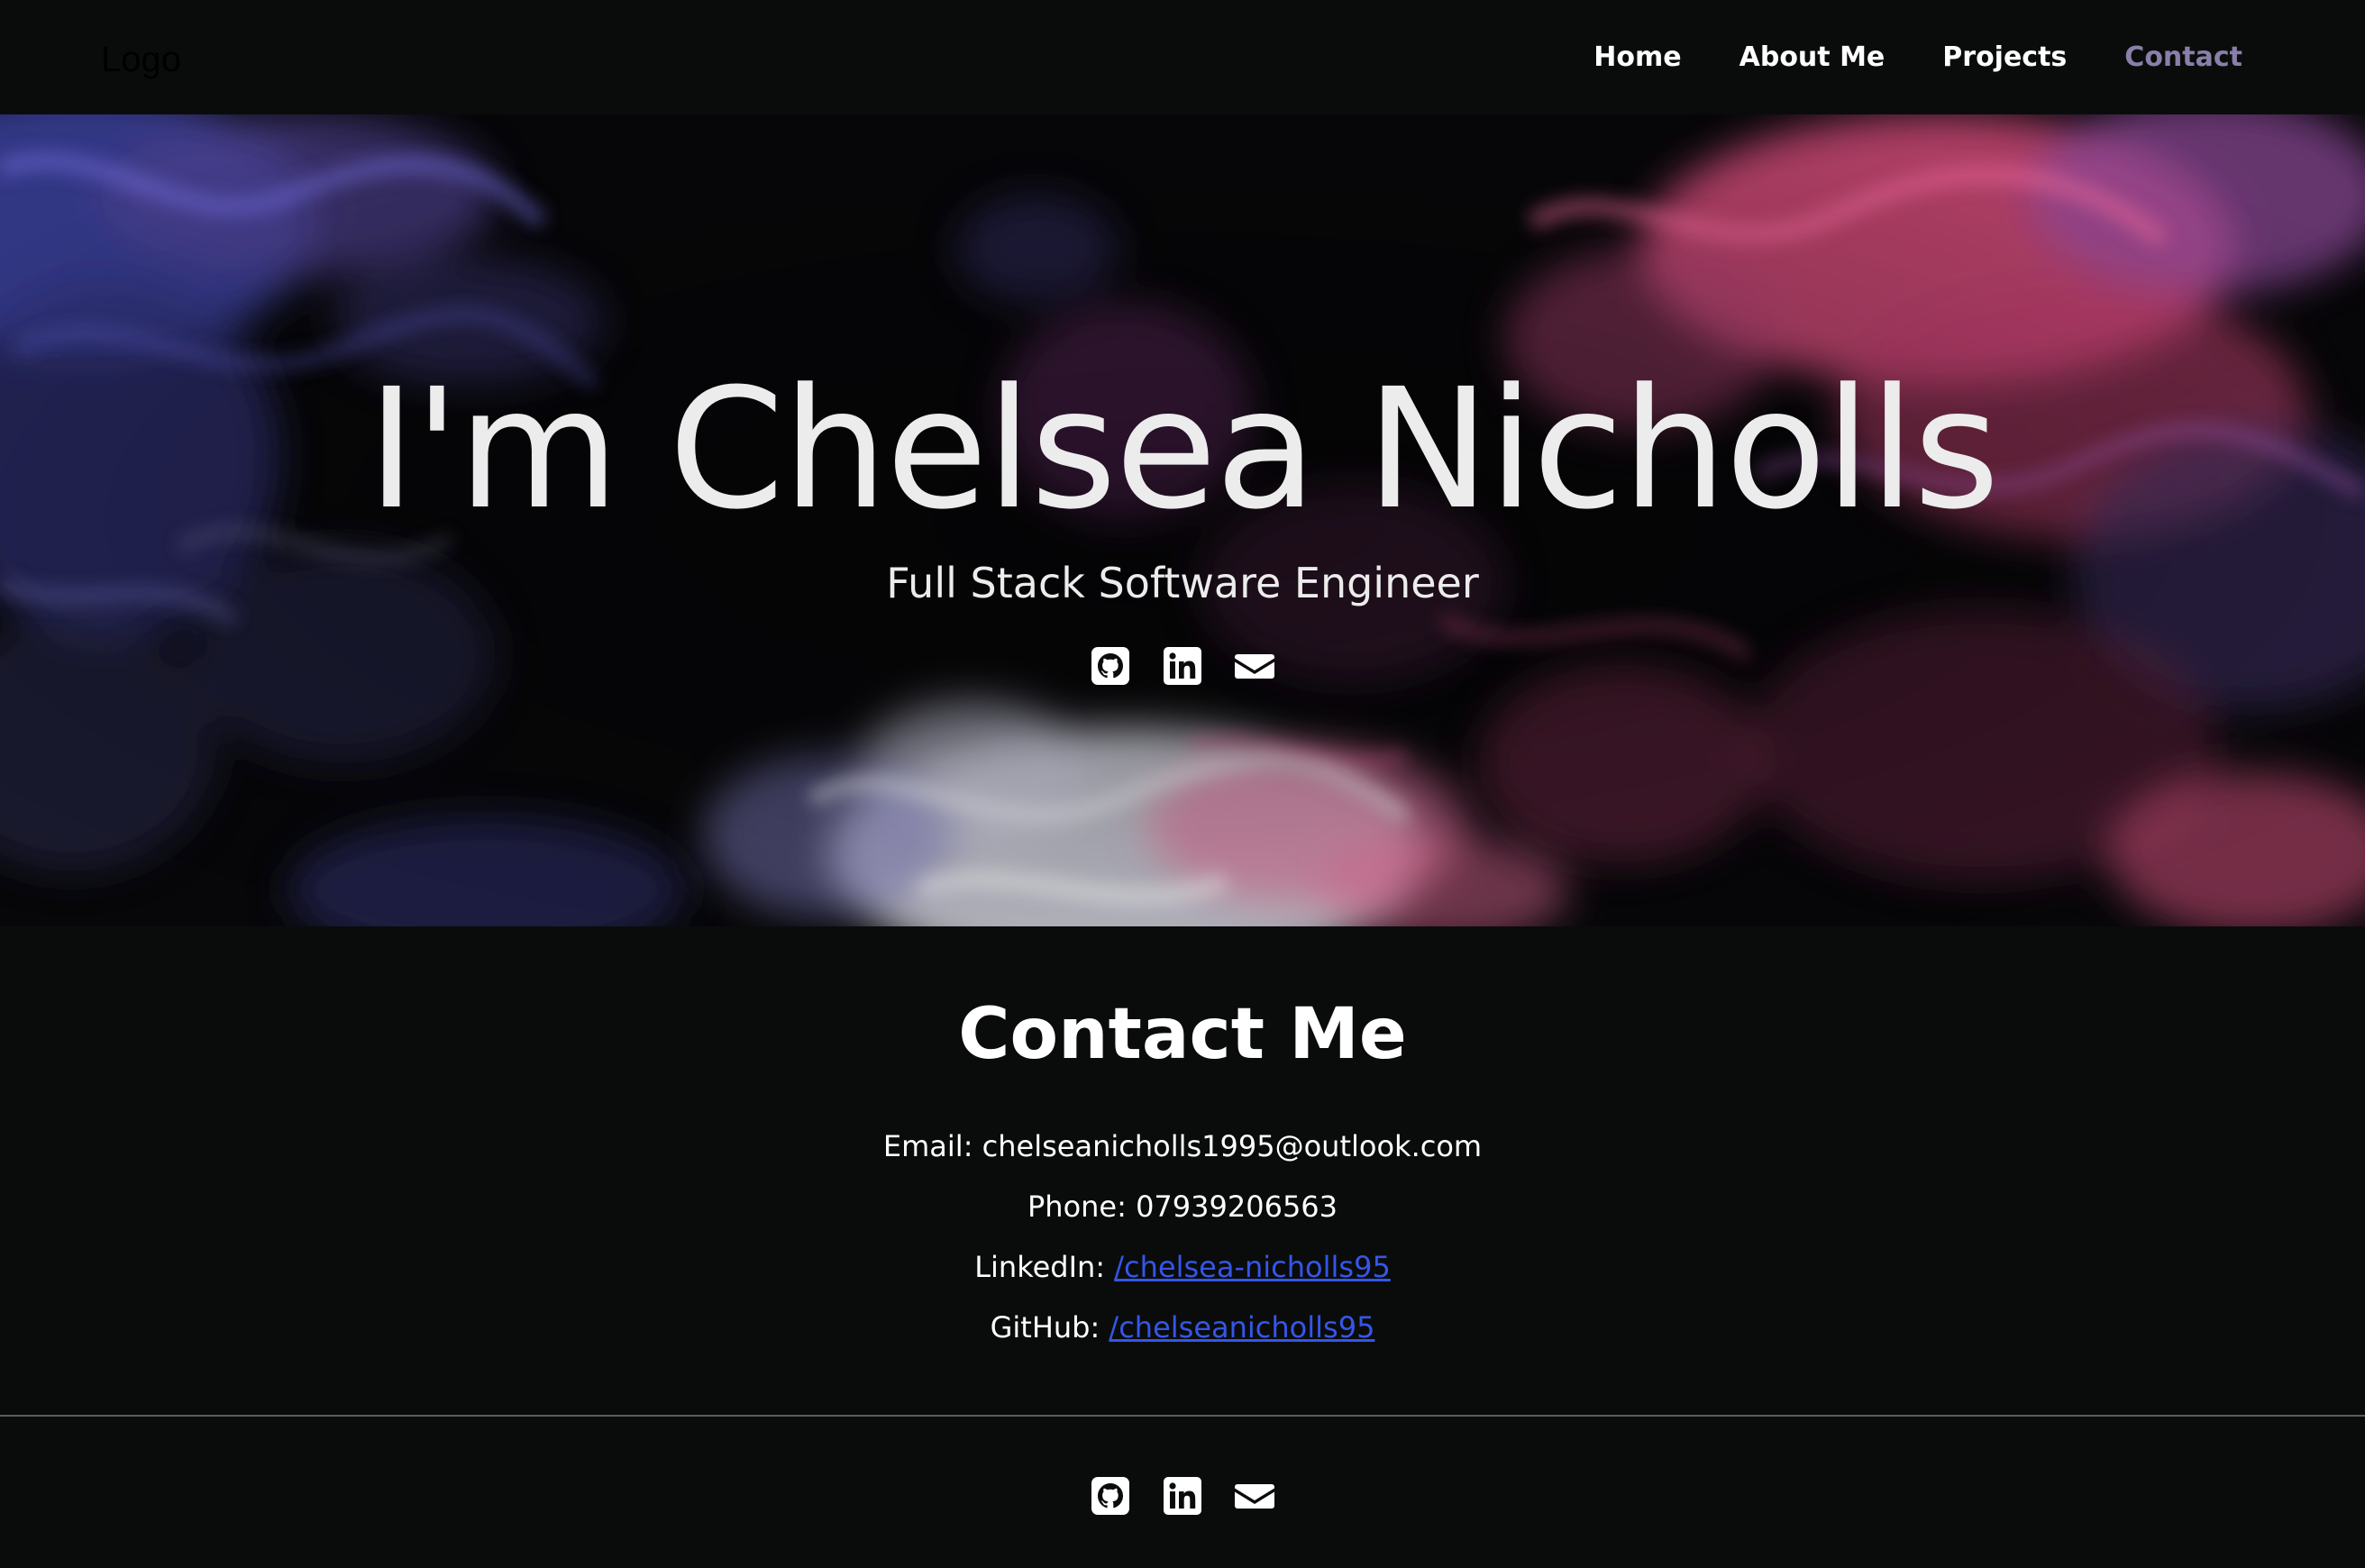 The height and width of the screenshot is (1568, 2365). I want to click on nav-link-projects: Projects, so click(2004, 58).